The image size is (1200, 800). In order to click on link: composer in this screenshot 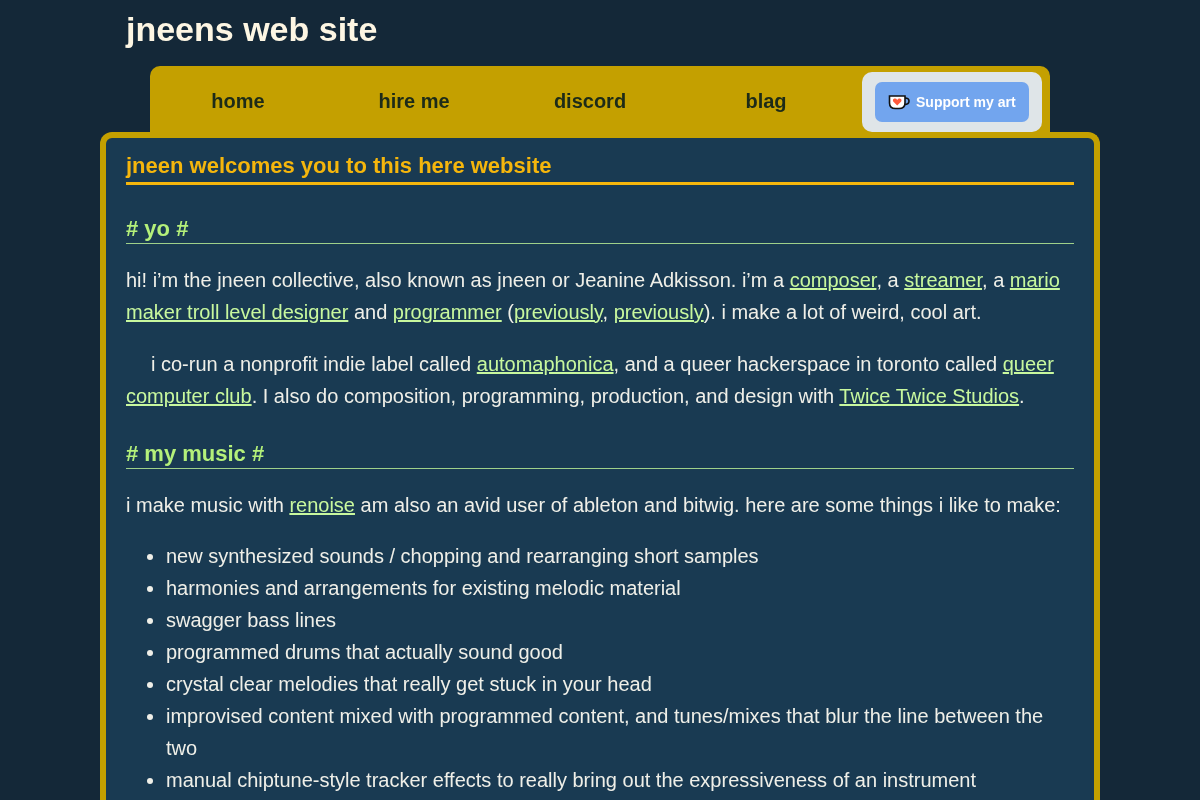, I will do `click(833, 280)`.